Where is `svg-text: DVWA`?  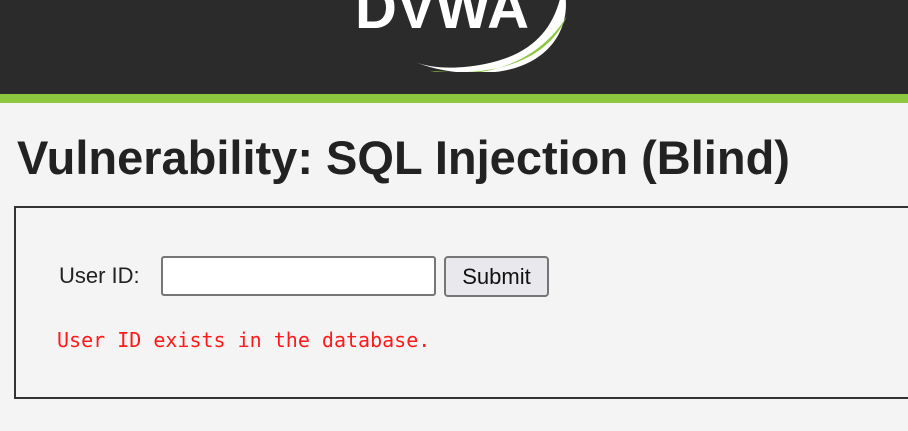
svg-text: DVWA is located at coordinates (442, 20).